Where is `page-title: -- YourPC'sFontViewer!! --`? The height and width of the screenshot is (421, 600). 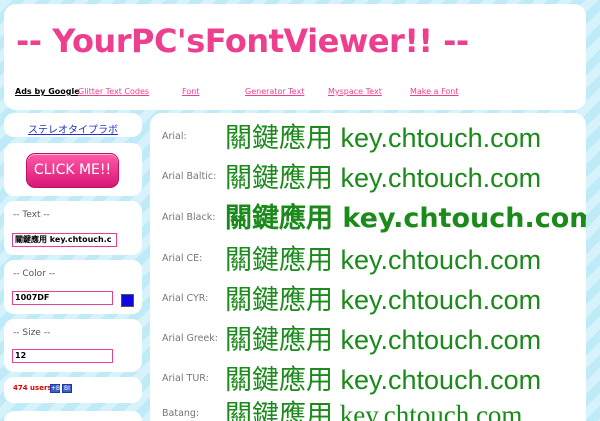 page-title: -- YourPC'sFontViewer!! -- is located at coordinates (242, 41).